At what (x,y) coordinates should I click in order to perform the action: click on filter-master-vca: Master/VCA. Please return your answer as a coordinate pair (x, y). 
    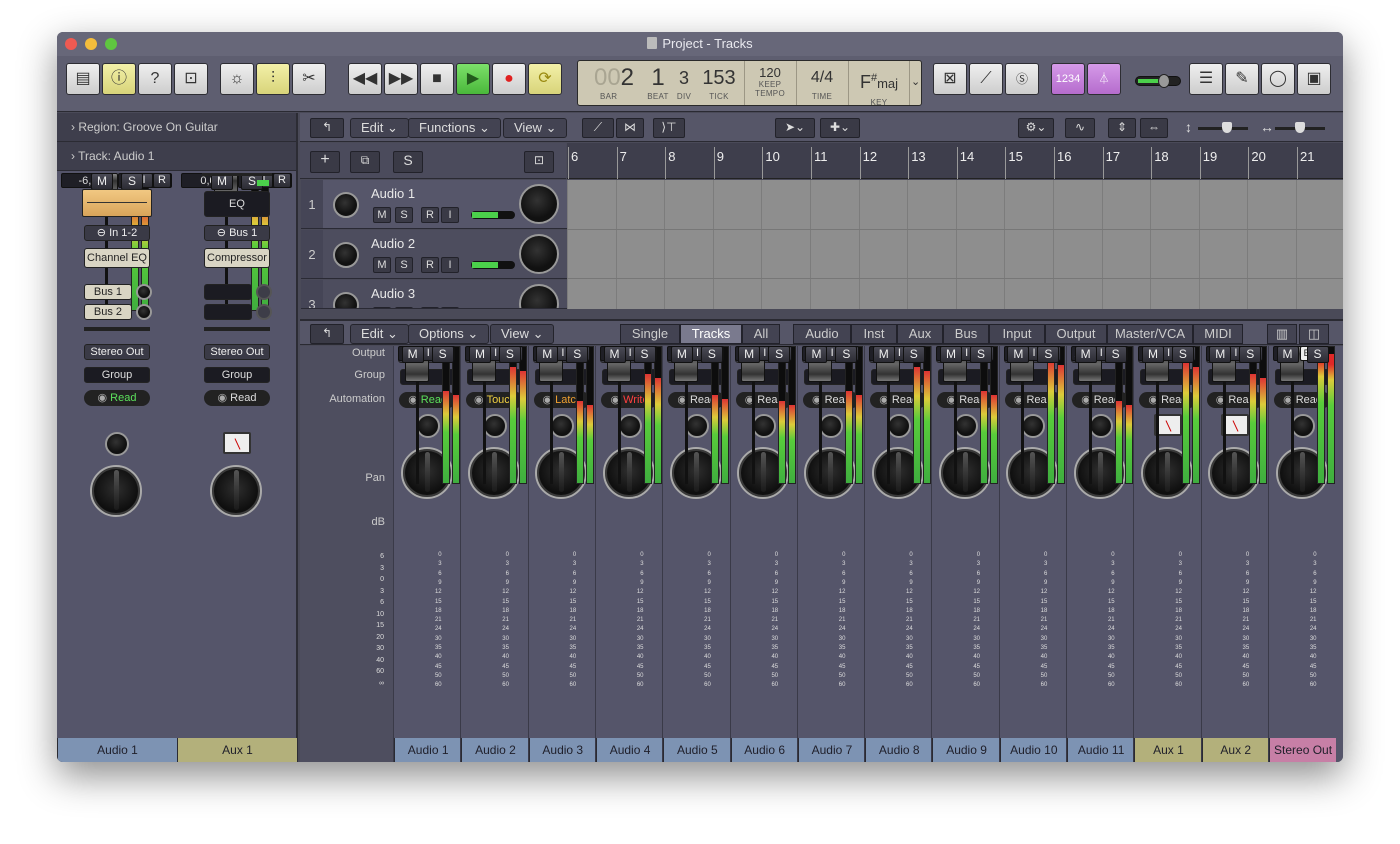
    Looking at the image, I should click on (1150, 334).